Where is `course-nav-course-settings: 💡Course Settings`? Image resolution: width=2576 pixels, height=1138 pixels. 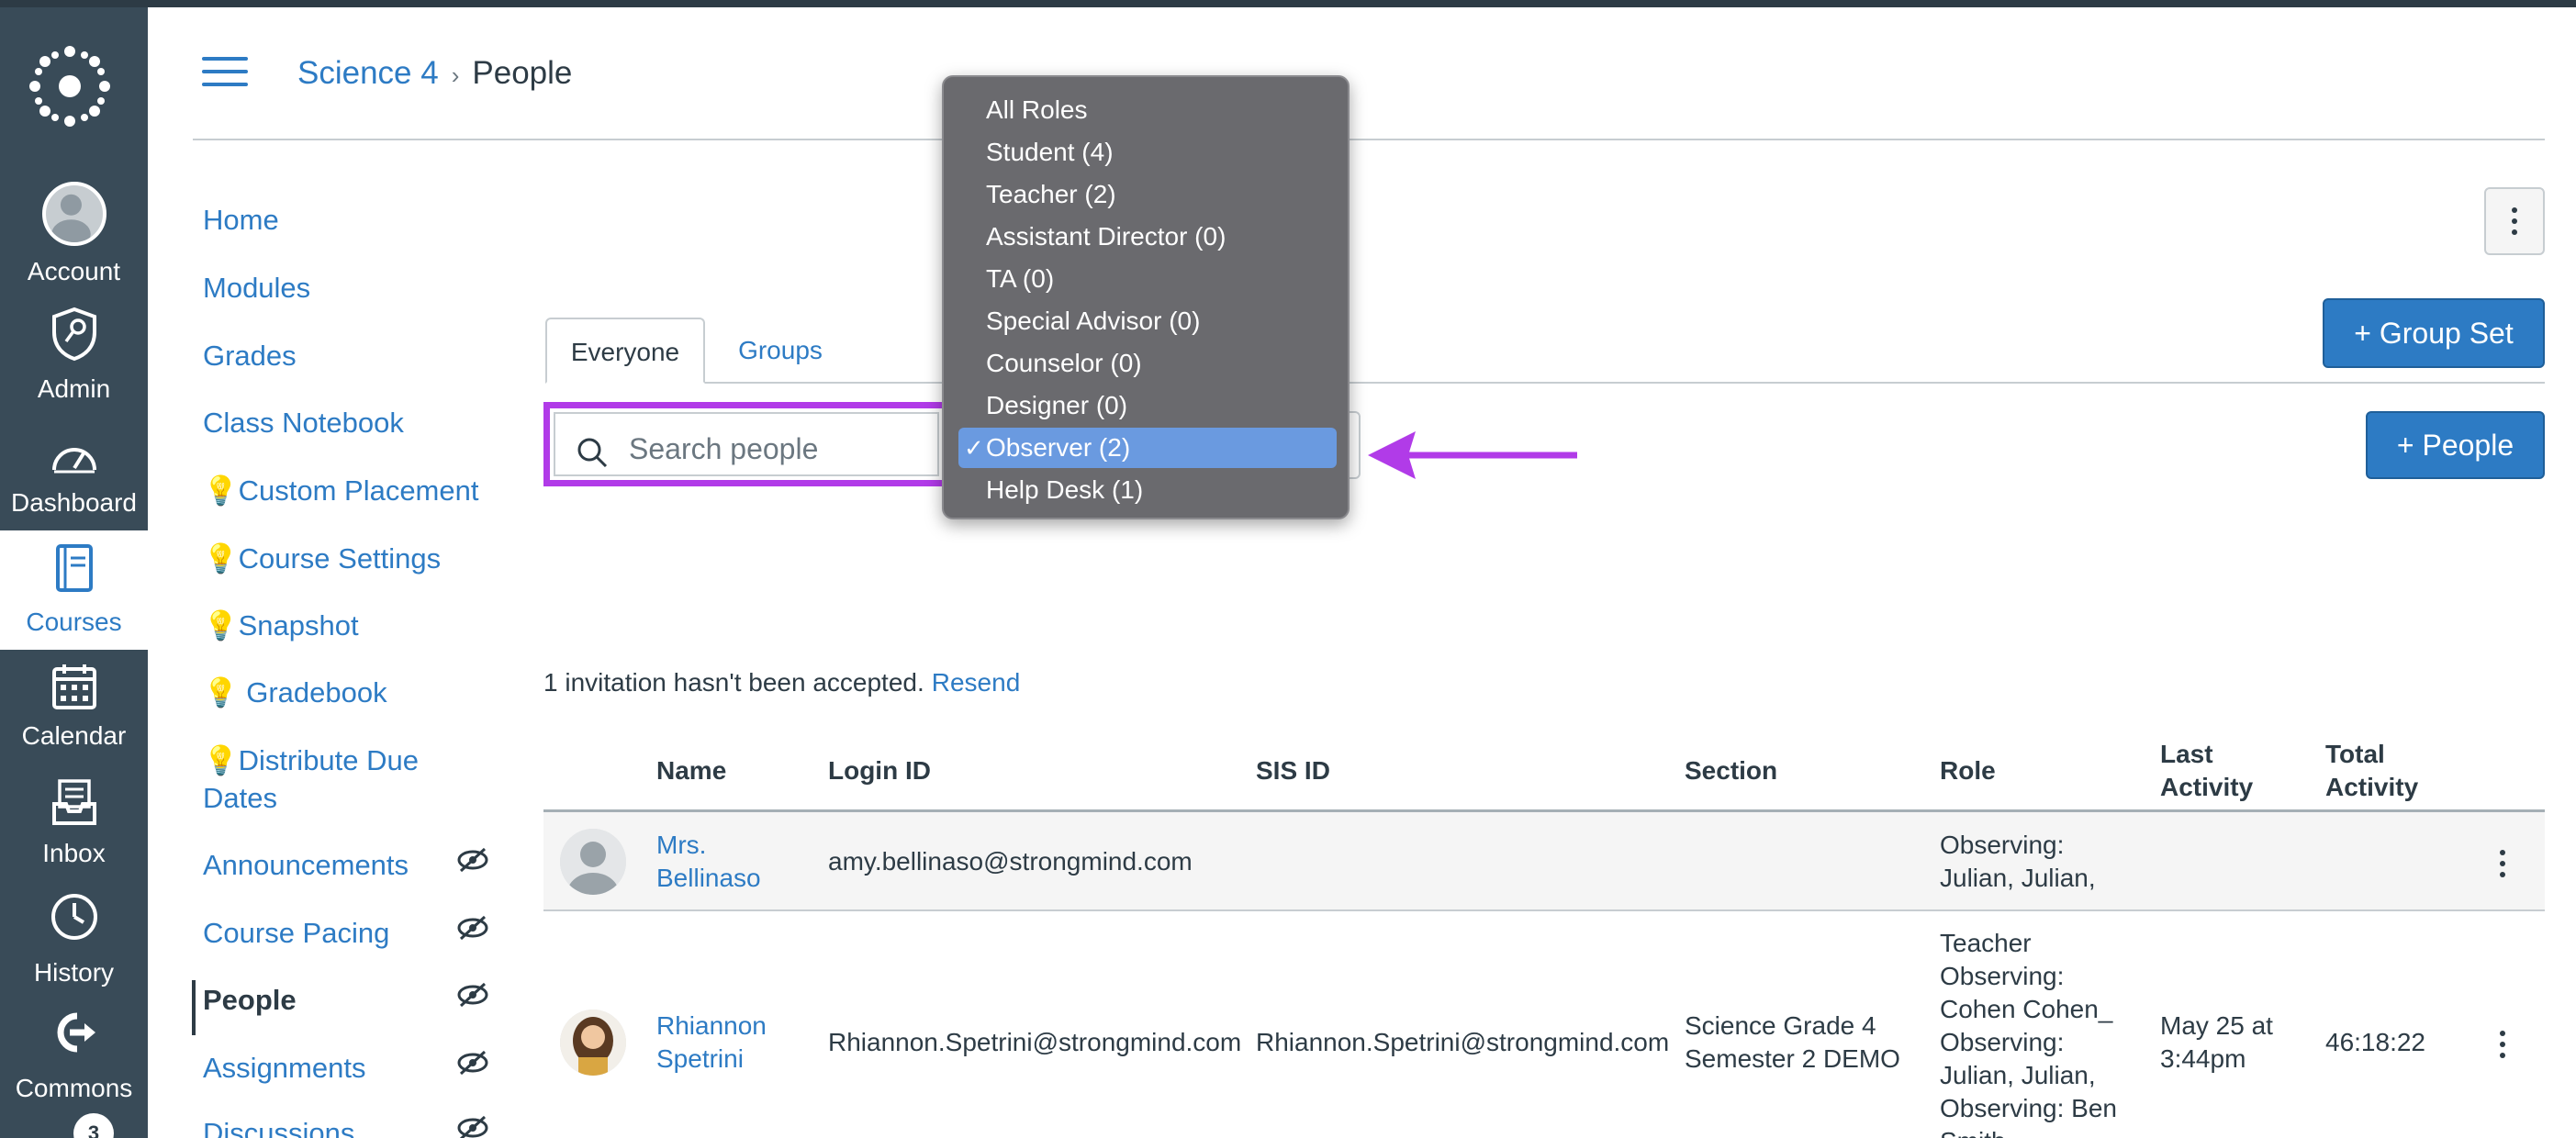
course-nav-course-settings: 💡Course Settings is located at coordinates (322, 558).